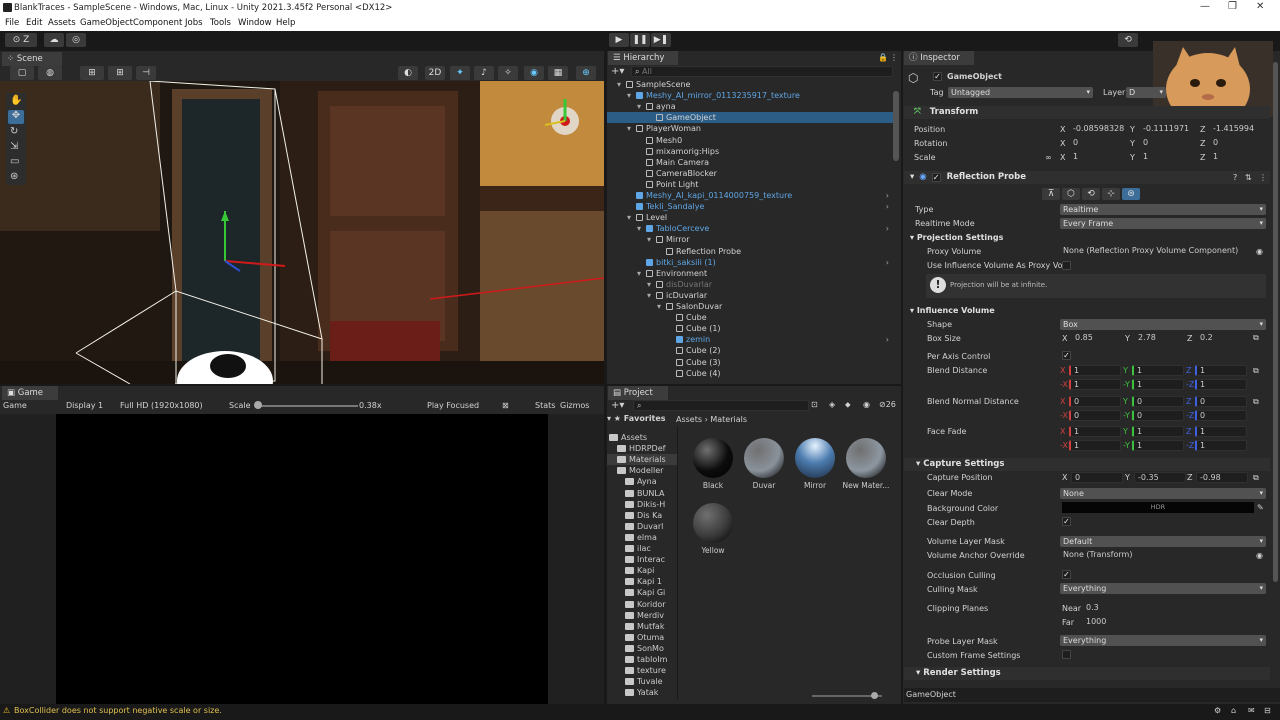 The image size is (1280, 720). What do you see at coordinates (642, 692) in the screenshot?
I see `project-folder-row: Yatak` at bounding box center [642, 692].